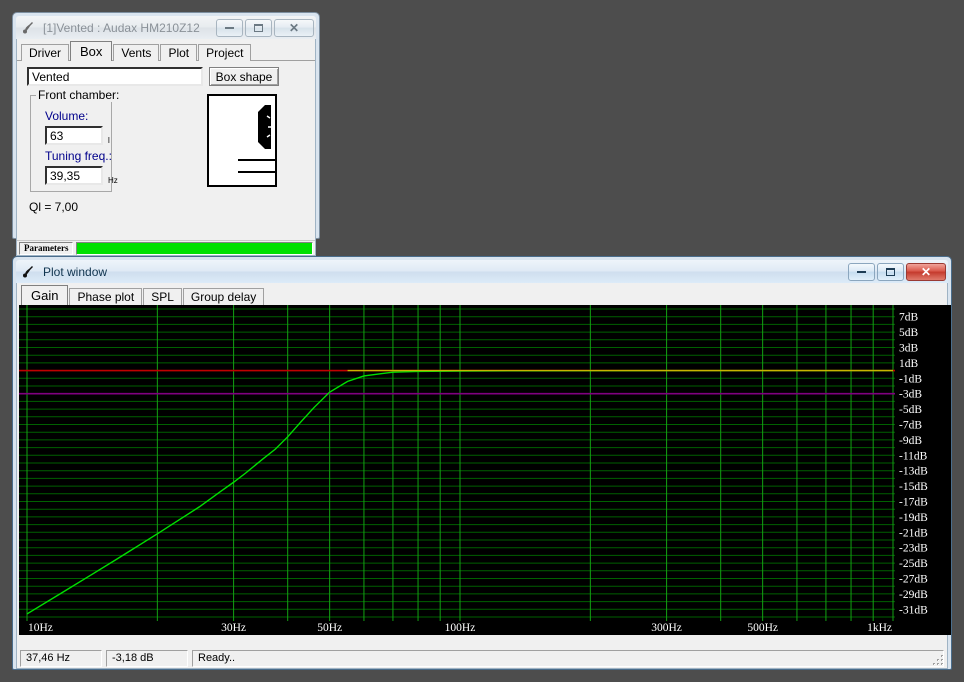 The height and width of the screenshot is (682, 964). I want to click on svg-text: -19dB, so click(913, 518).